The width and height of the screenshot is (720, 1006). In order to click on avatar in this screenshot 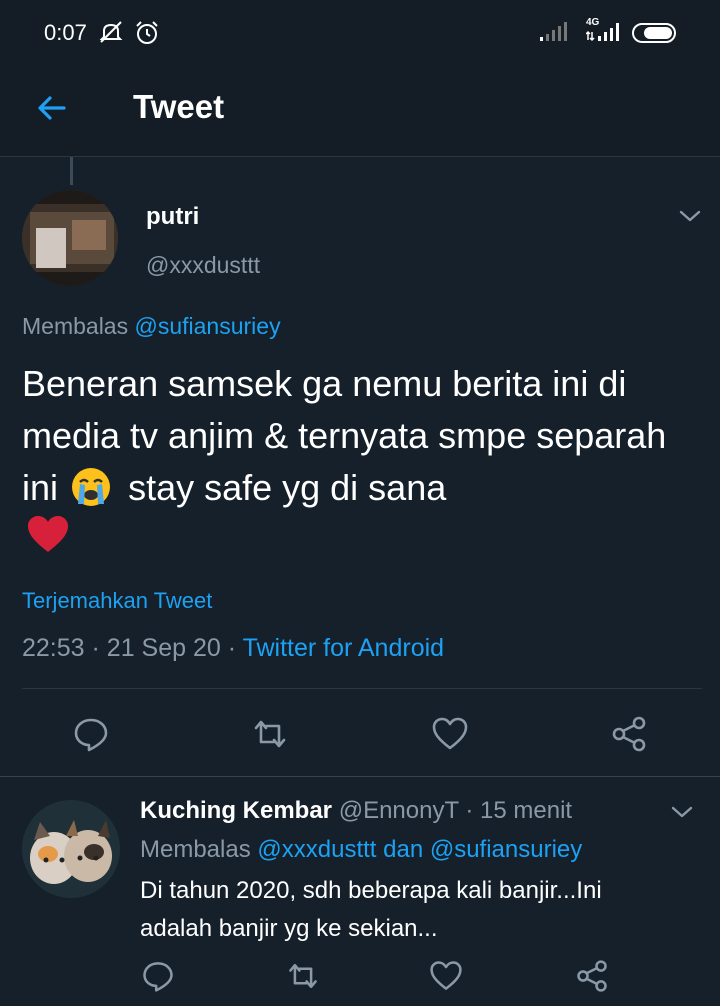, I will do `click(70, 238)`.